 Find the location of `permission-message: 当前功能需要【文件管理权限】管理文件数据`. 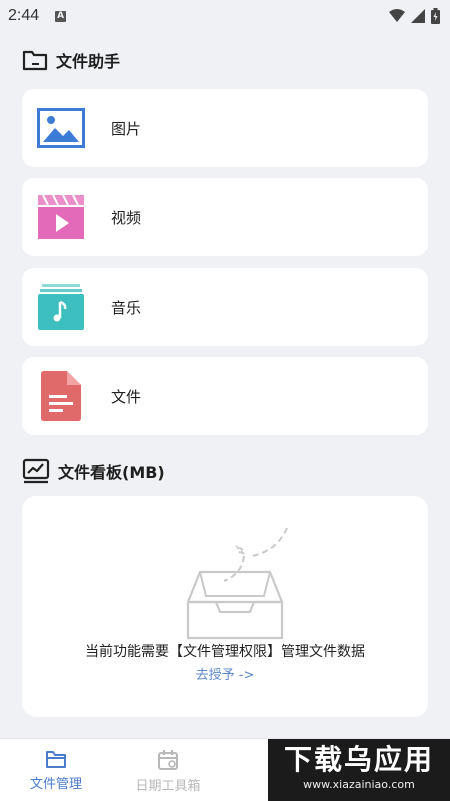

permission-message: 当前功能需要【文件管理权限】管理文件数据 is located at coordinates (225, 652).